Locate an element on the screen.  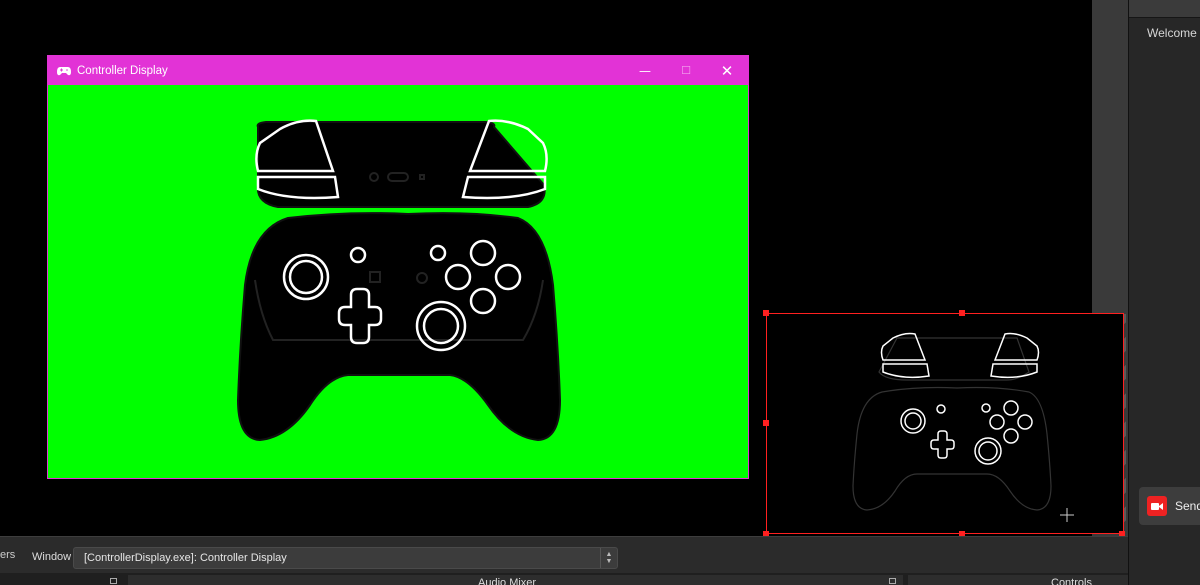
maximize-button: ☐ is located at coordinates (686, 70).